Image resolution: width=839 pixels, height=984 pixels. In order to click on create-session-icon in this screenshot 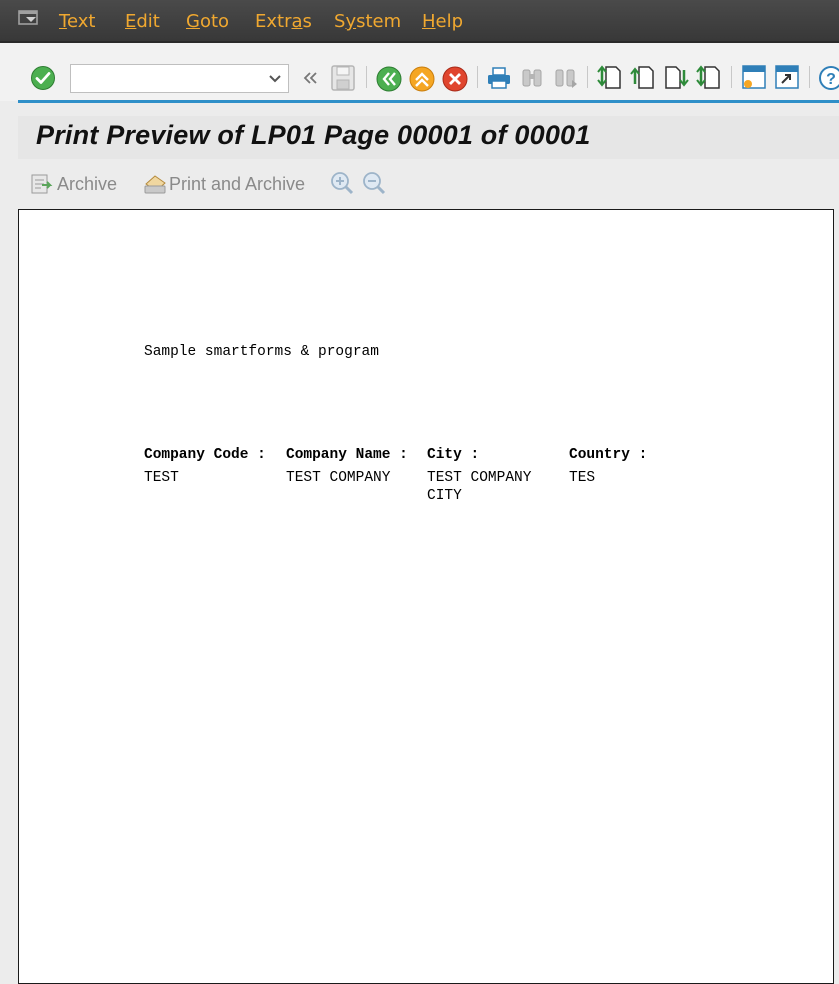, I will do `click(754, 77)`.